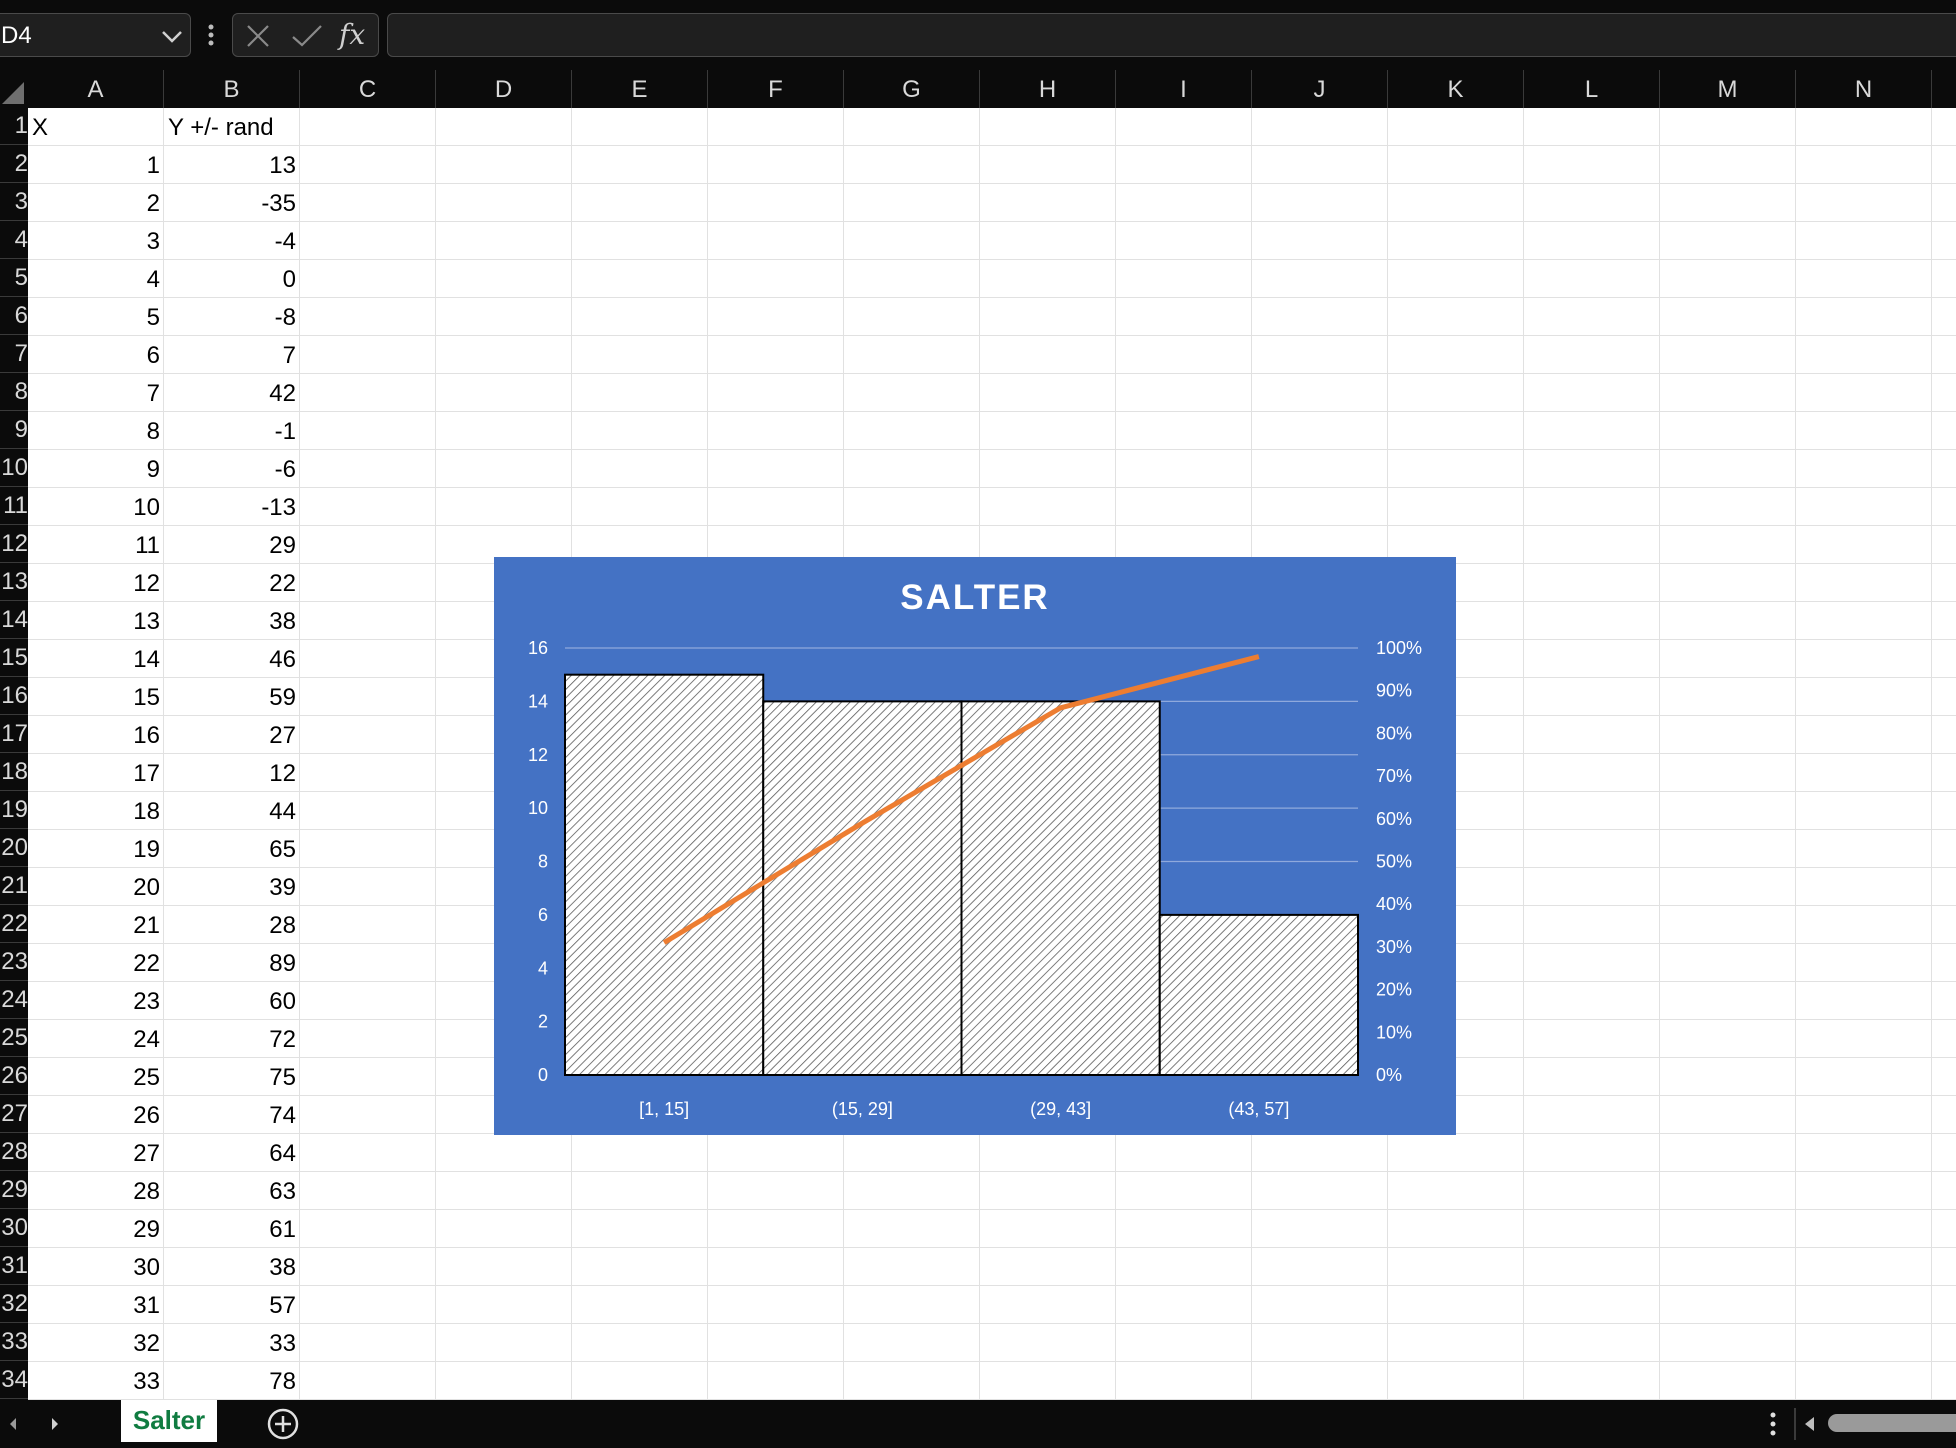 The image size is (1956, 1448). I want to click on scroll-left-icon, so click(1810, 1424).